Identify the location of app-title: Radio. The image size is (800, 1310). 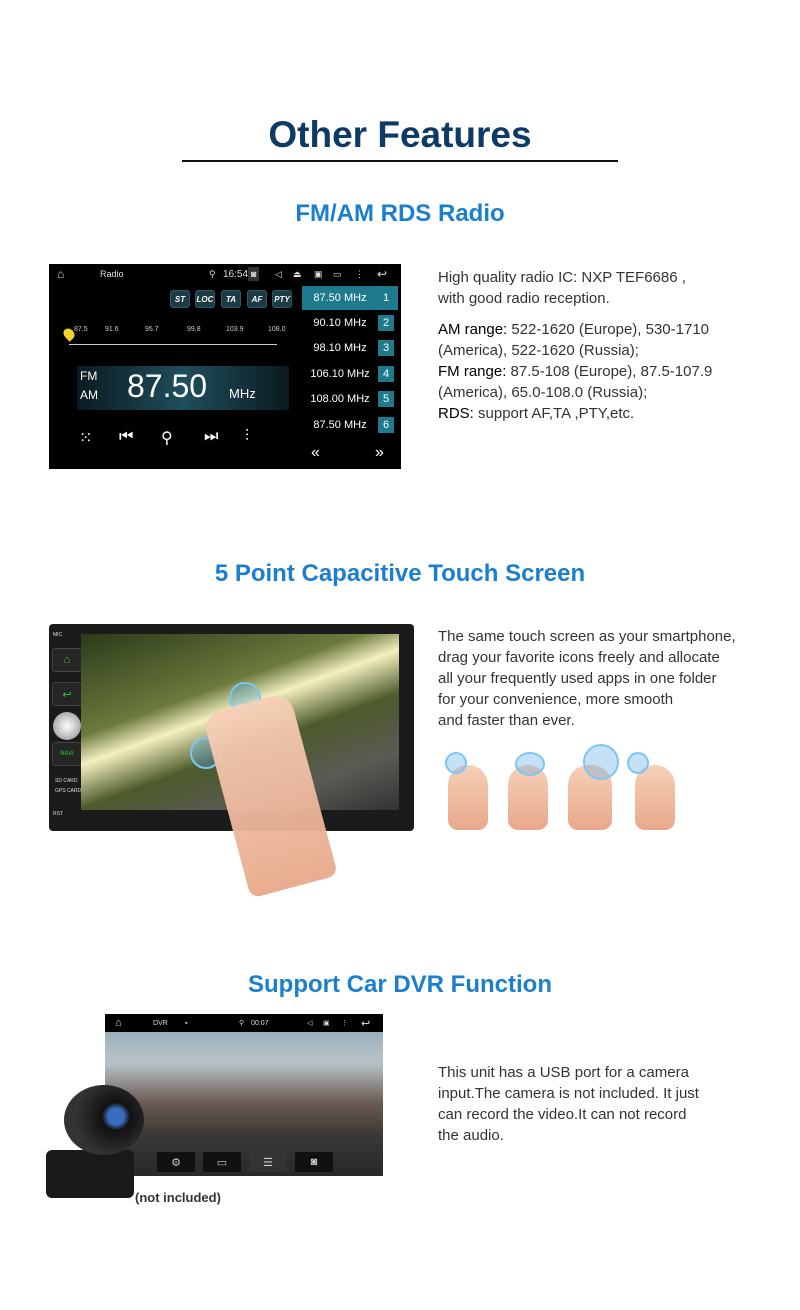
(112, 274).